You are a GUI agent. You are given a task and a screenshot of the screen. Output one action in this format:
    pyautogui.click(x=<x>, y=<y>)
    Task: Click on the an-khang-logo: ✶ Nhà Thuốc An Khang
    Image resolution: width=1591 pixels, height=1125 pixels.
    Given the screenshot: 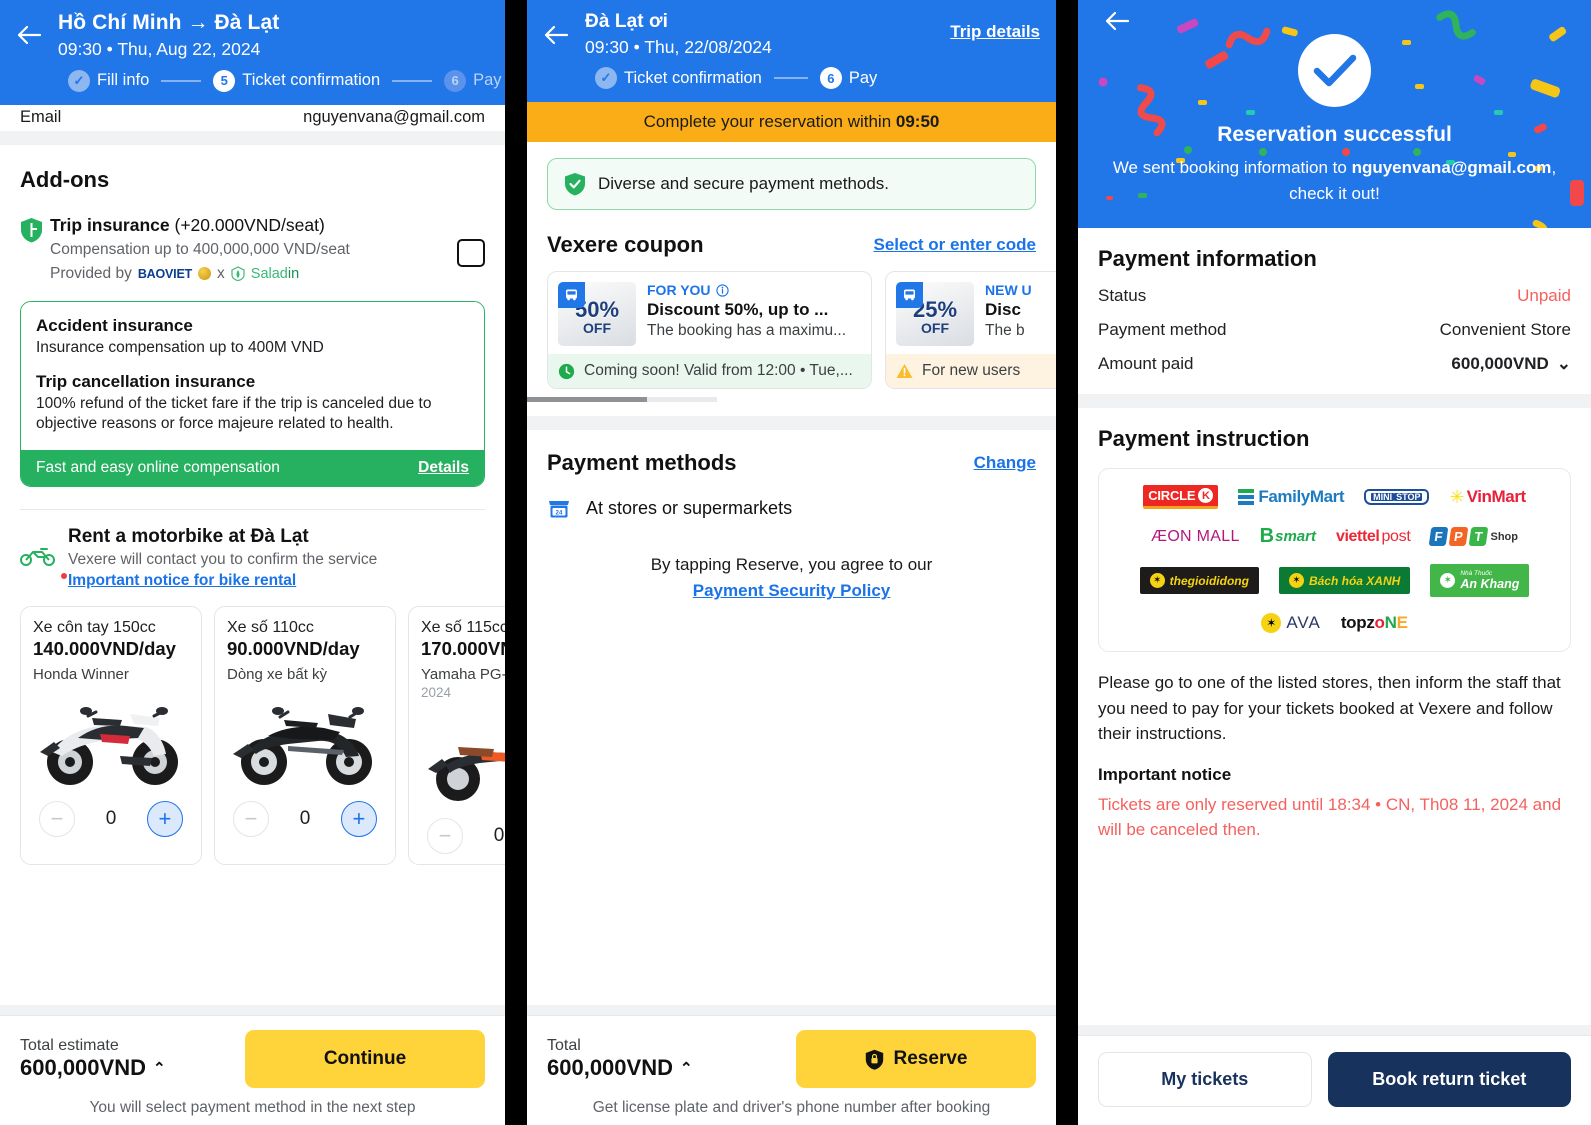 What is the action you would take?
    pyautogui.click(x=1480, y=580)
    